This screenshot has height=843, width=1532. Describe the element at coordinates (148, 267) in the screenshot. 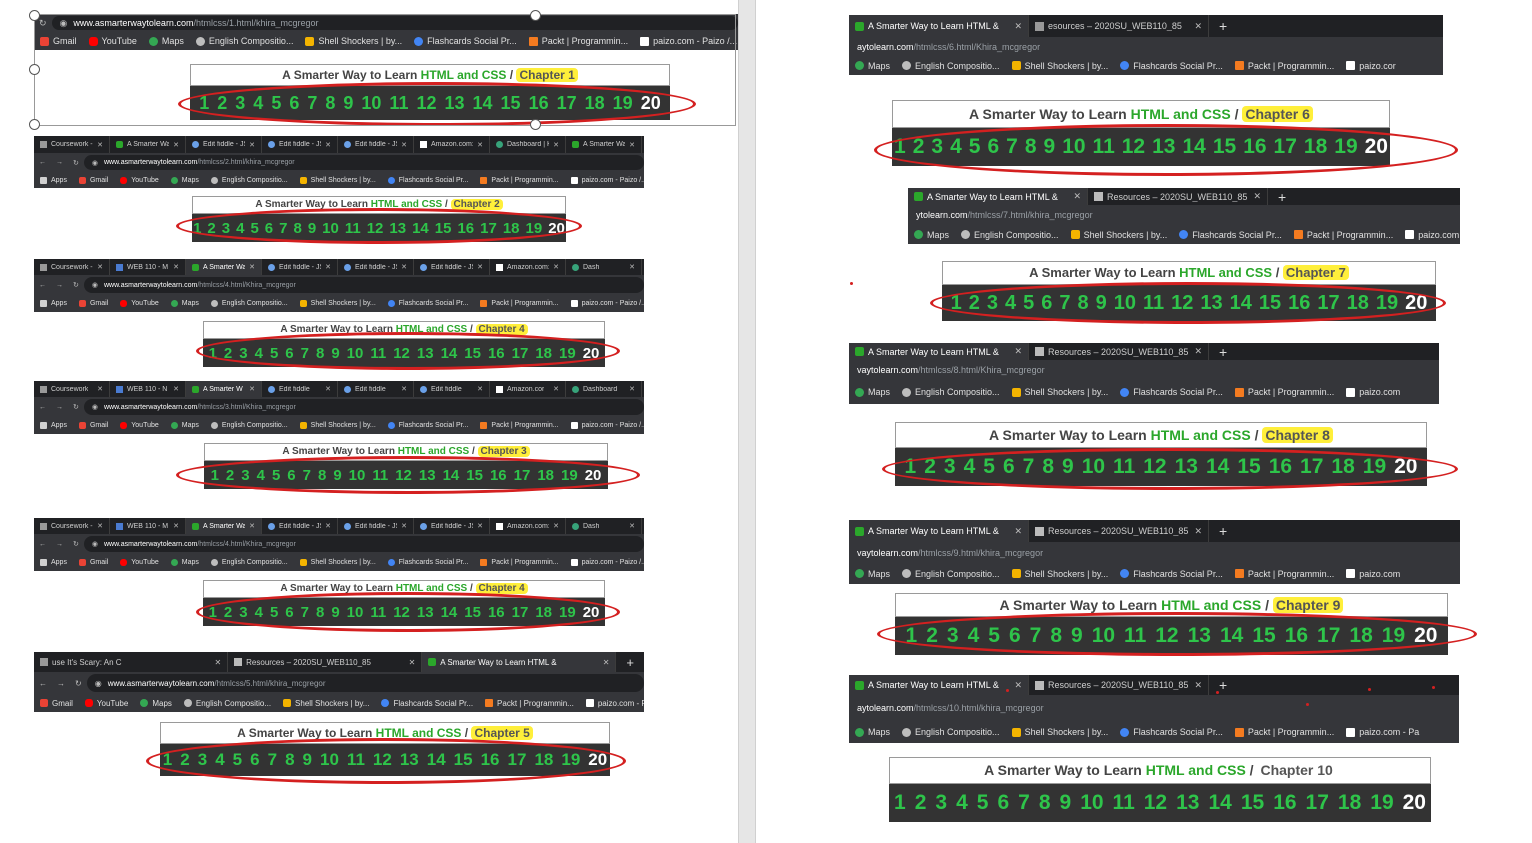

I see `browser-tab: WEB 110 - M ✕` at that location.